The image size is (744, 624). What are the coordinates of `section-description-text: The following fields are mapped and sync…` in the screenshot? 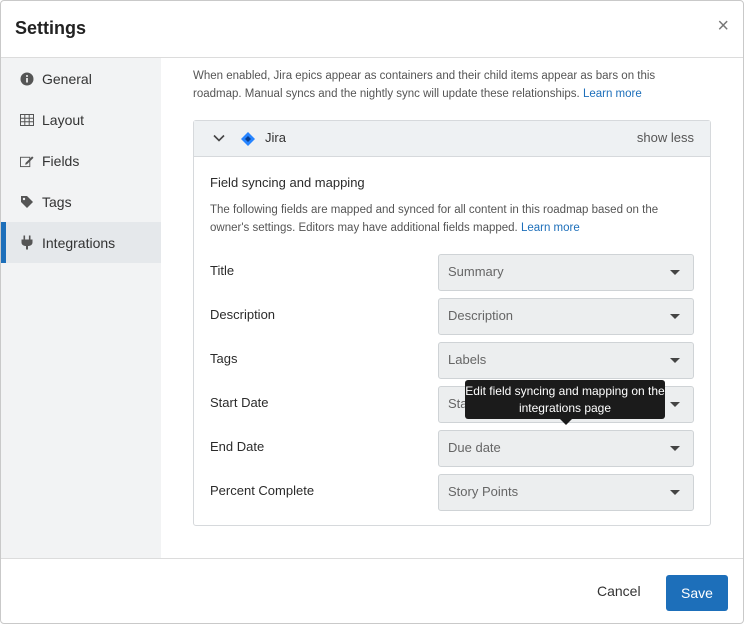 It's located at (434, 219).